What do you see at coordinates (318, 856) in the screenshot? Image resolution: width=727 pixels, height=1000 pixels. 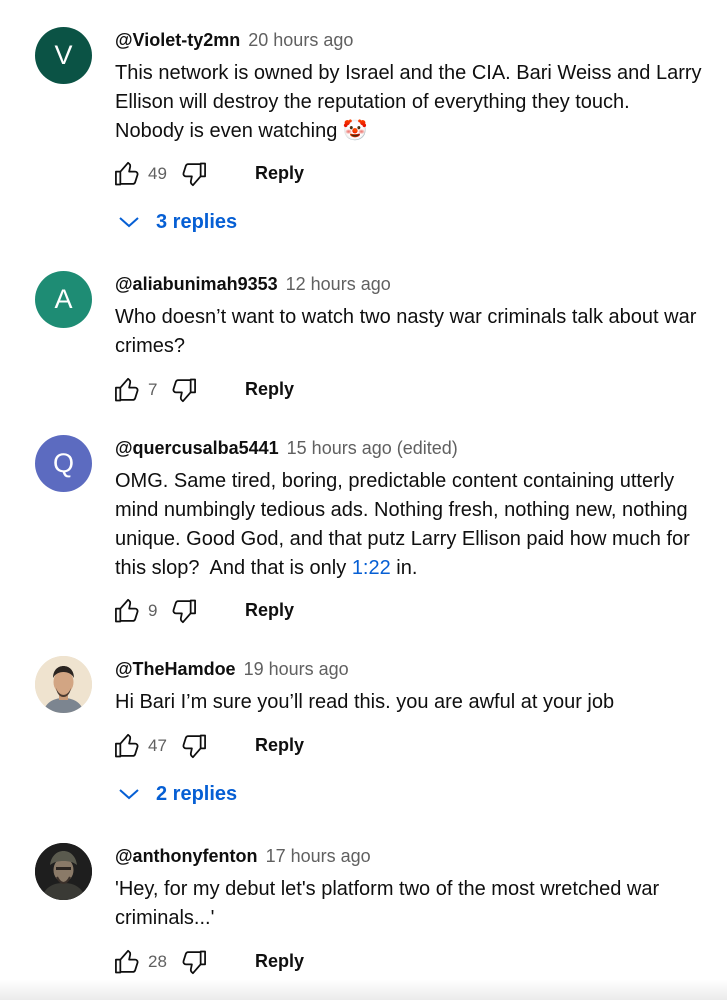 I see `comment-time: 17 hours ago` at bounding box center [318, 856].